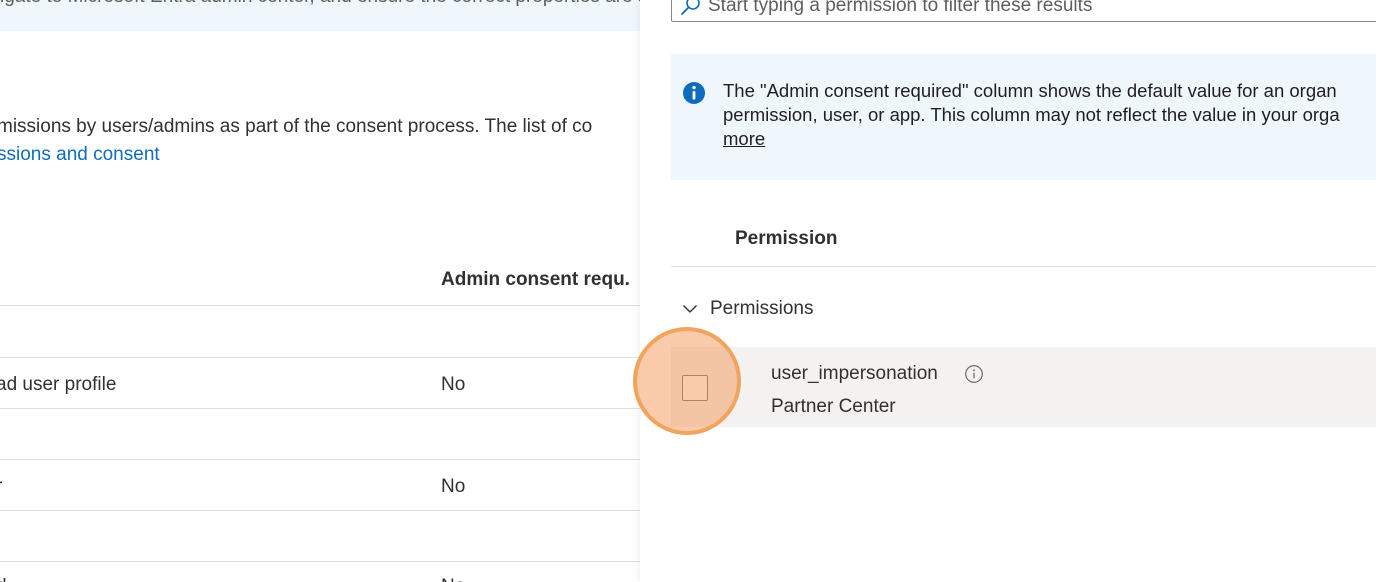 The height and width of the screenshot is (582, 1376). I want to click on permissions-consent-link: ssions and consent, so click(80, 155).